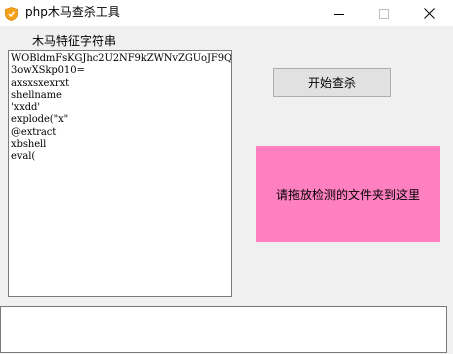 This screenshot has width=453, height=354. Describe the element at coordinates (332, 82) in the screenshot. I see `start-scan-button: 开始查杀` at that location.